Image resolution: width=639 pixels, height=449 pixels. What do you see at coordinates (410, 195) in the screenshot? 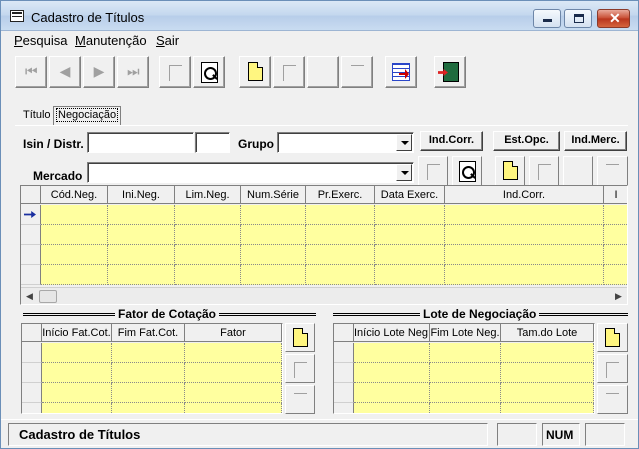
I see `col-data-exerc: Data Exerc.` at bounding box center [410, 195].